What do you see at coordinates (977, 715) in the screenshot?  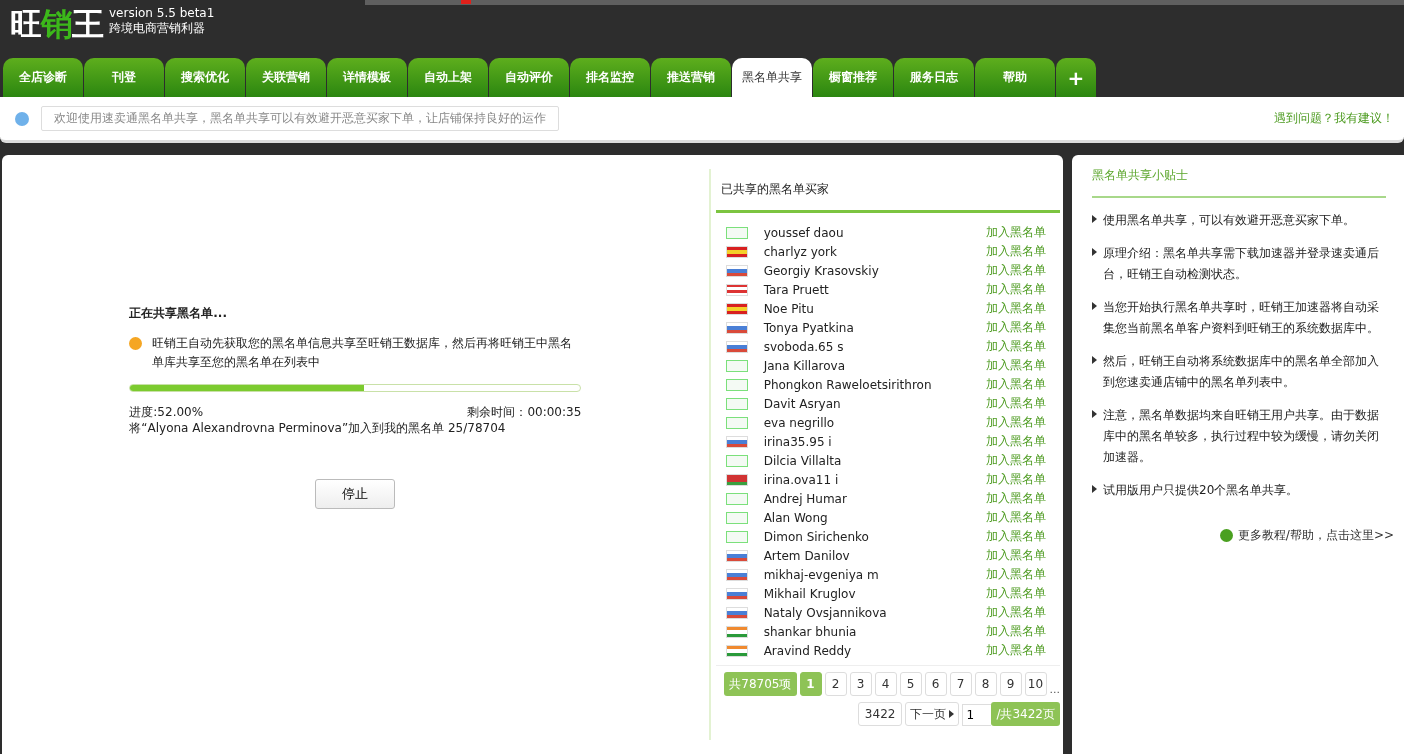 I see `page-input: 1` at bounding box center [977, 715].